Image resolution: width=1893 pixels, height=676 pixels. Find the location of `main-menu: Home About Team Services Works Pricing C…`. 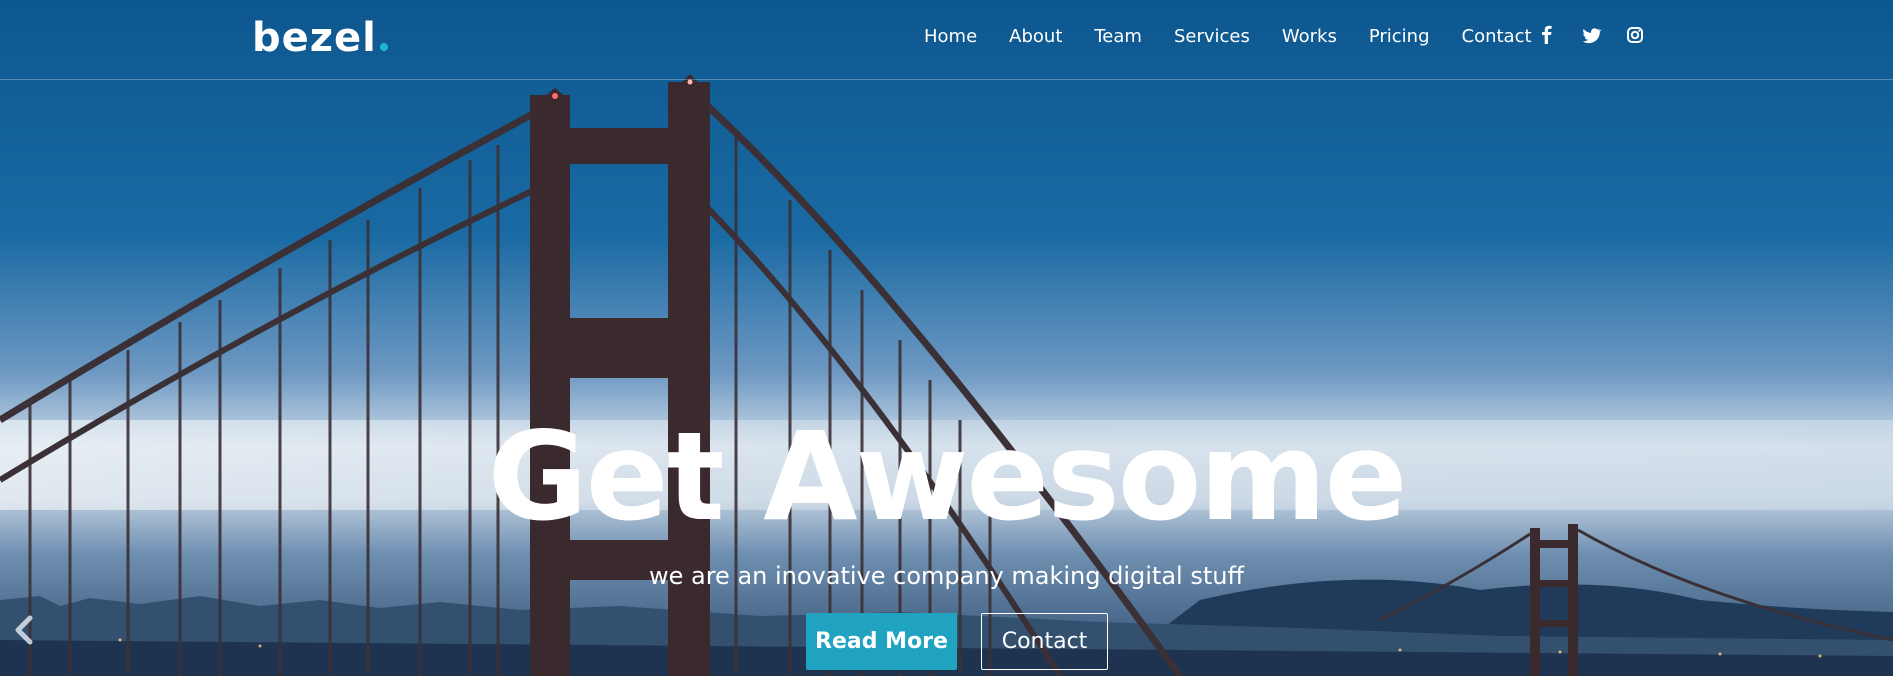

main-menu: Home About Team Services Works Pricing C… is located at coordinates (1244, 37).